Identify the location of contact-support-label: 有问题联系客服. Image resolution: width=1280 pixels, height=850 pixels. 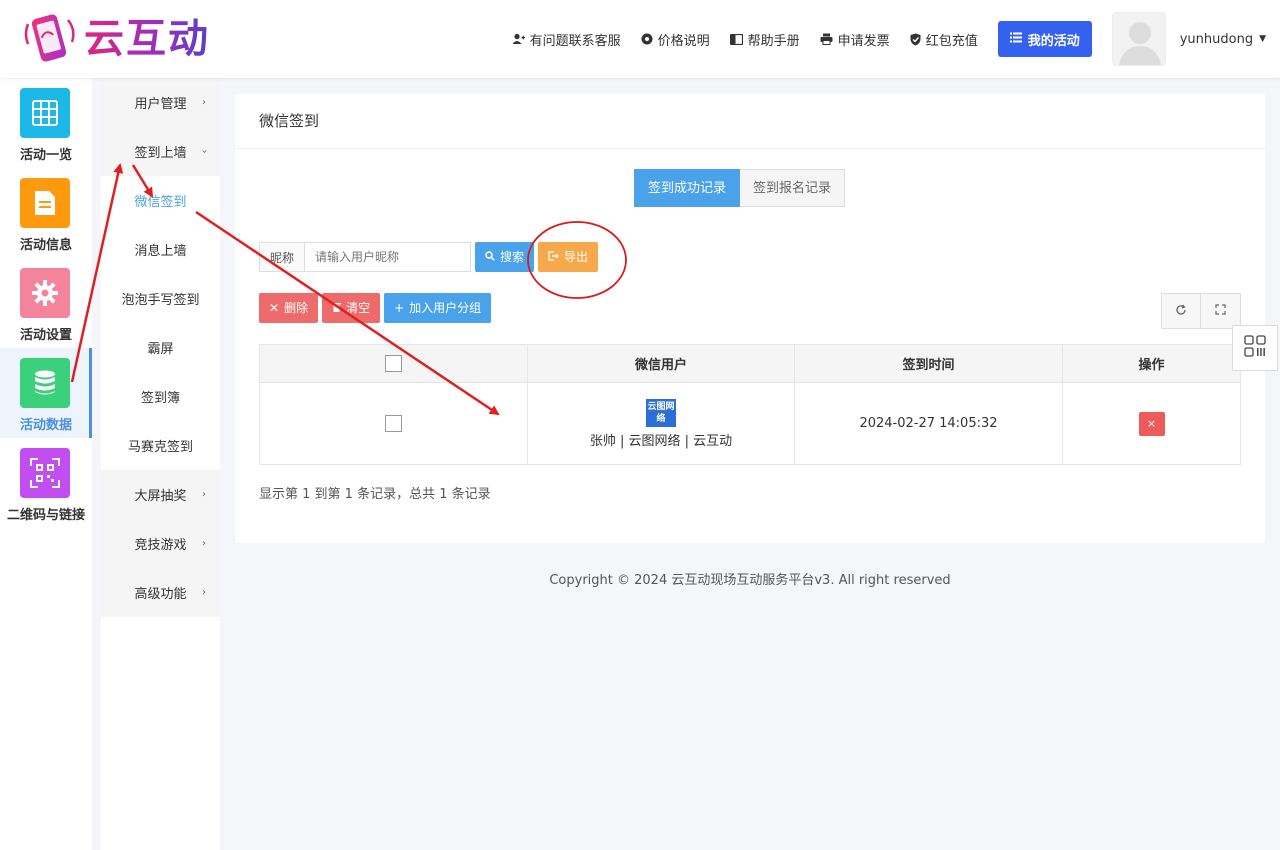
(575, 41).